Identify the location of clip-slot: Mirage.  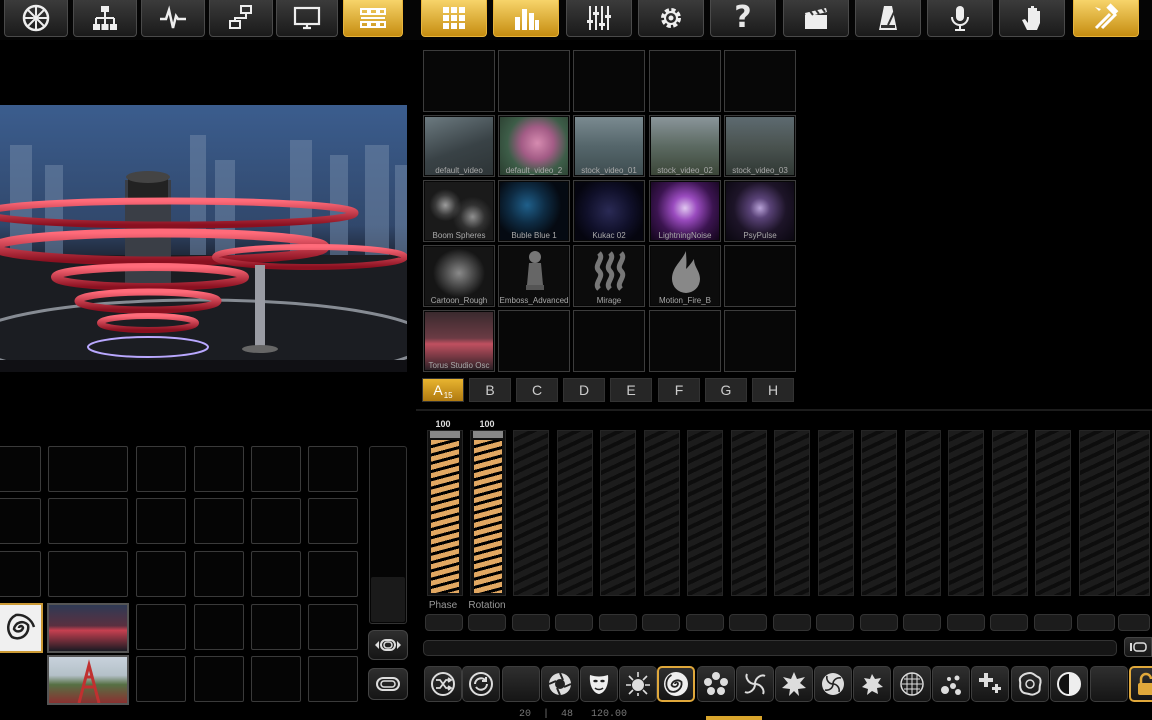
(609, 276).